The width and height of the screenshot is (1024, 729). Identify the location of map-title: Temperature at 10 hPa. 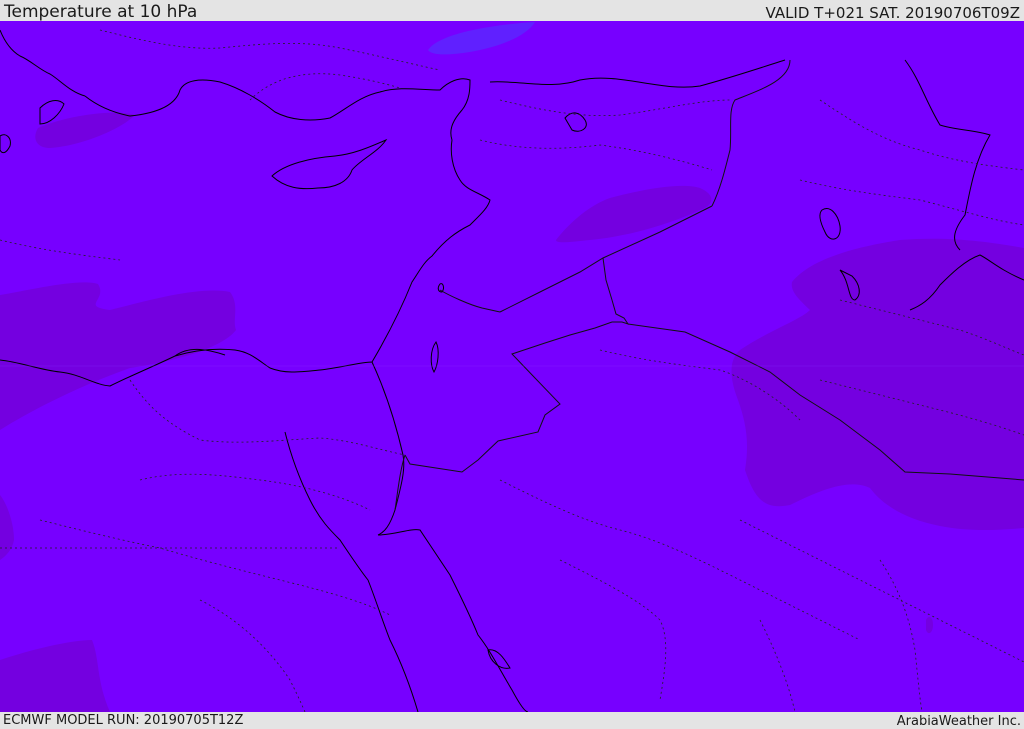
(101, 12).